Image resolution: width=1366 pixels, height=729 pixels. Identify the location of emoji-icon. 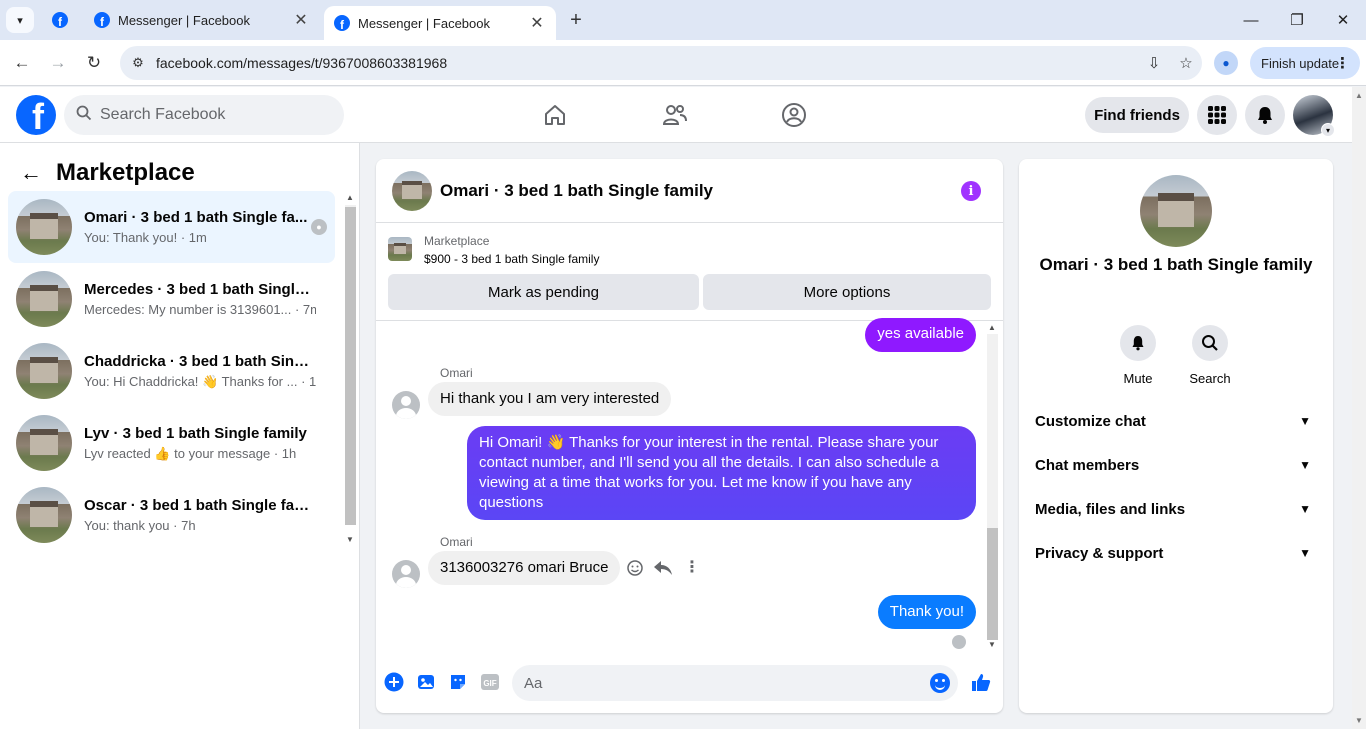
(940, 683).